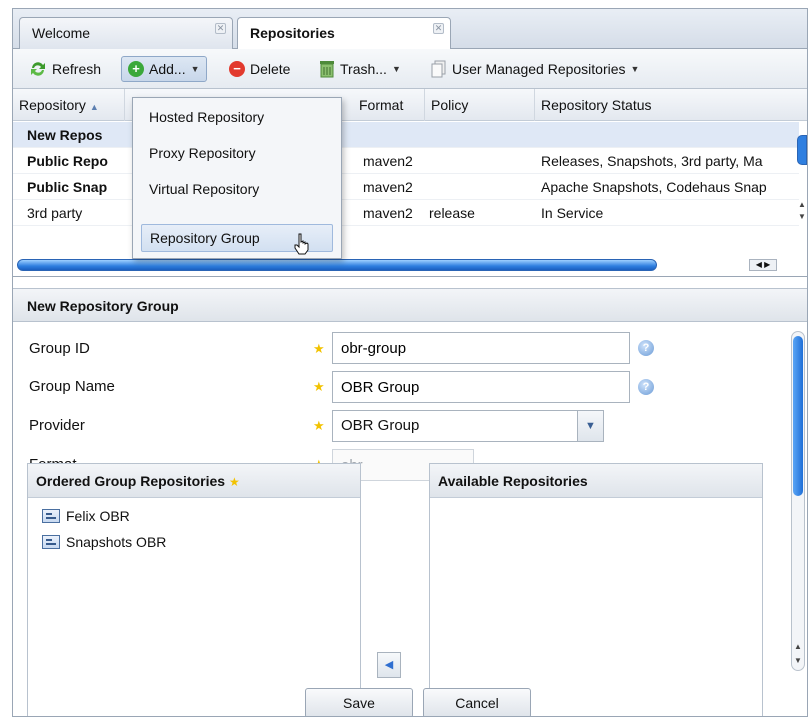  I want to click on column-policy-label: Policy, so click(450, 105).